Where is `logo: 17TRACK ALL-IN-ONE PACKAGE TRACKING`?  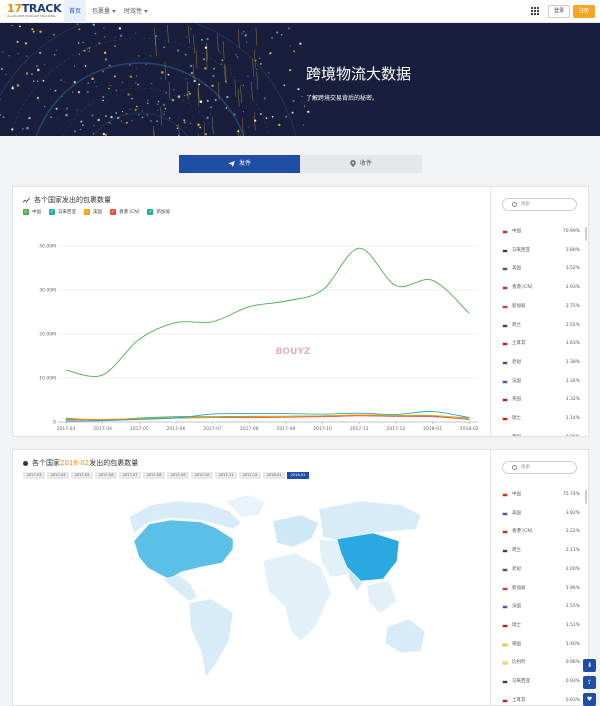
logo: 17TRACK ALL-IN-ONE PACKAGE TRACKING is located at coordinates (34, 11).